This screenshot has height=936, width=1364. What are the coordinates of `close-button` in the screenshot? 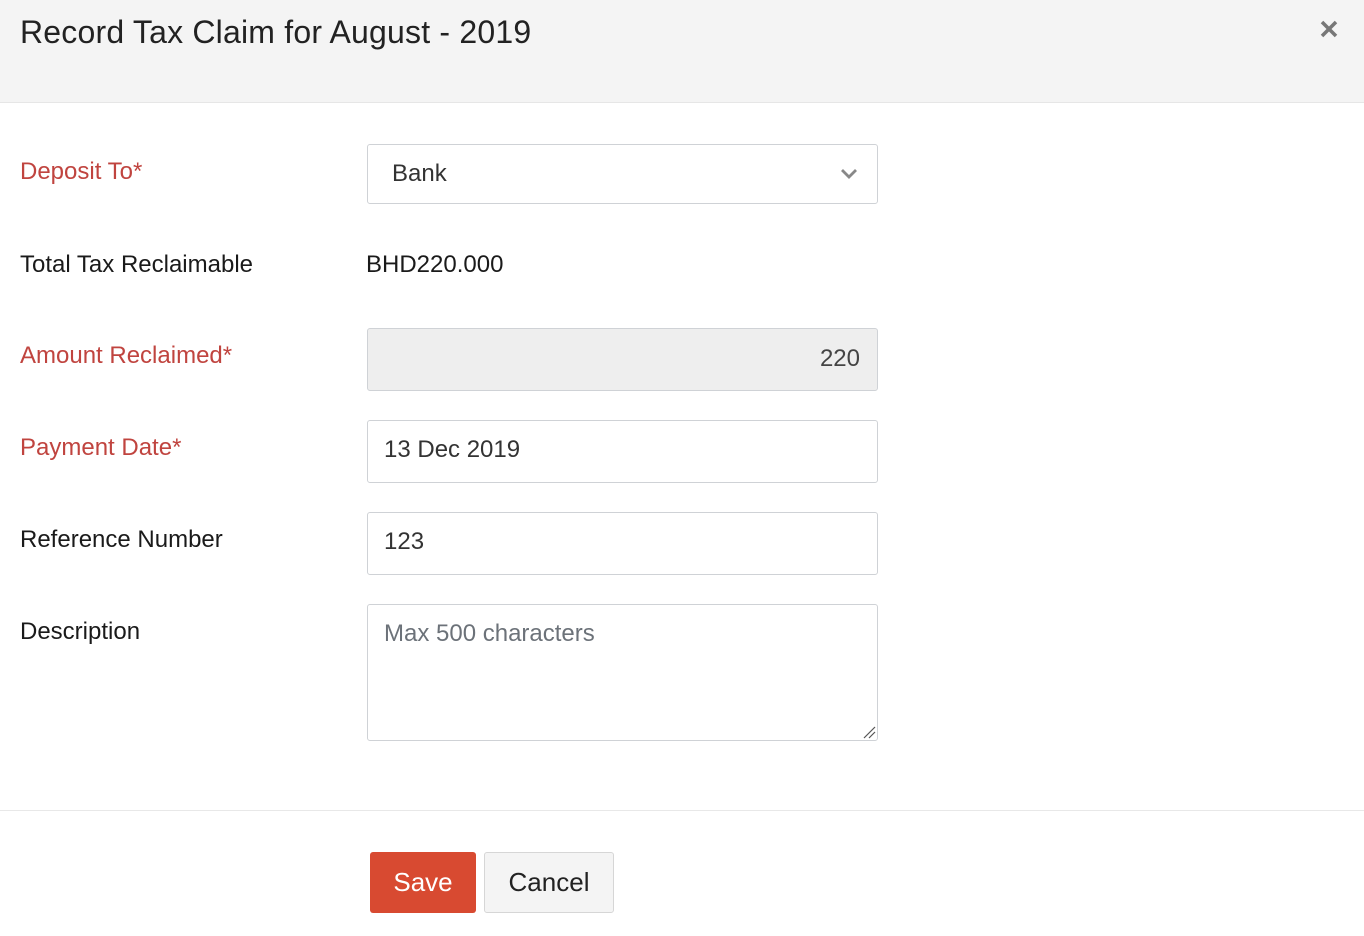 It's located at (1329, 29).